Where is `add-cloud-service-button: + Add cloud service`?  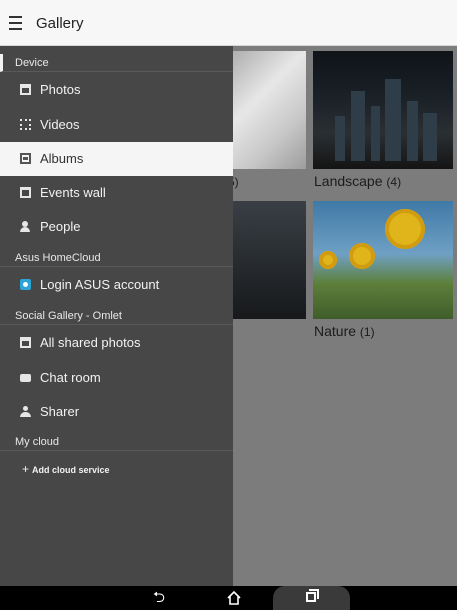
add-cloud-service-button: + Add cloud service is located at coordinates (116, 469).